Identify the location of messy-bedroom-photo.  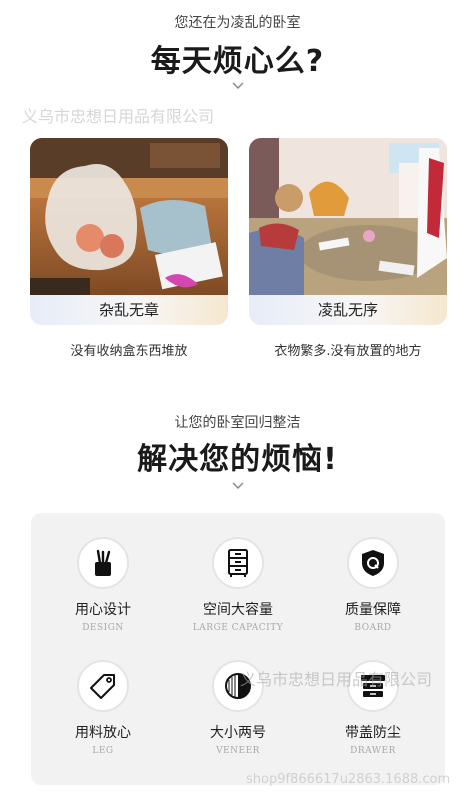
(348, 216).